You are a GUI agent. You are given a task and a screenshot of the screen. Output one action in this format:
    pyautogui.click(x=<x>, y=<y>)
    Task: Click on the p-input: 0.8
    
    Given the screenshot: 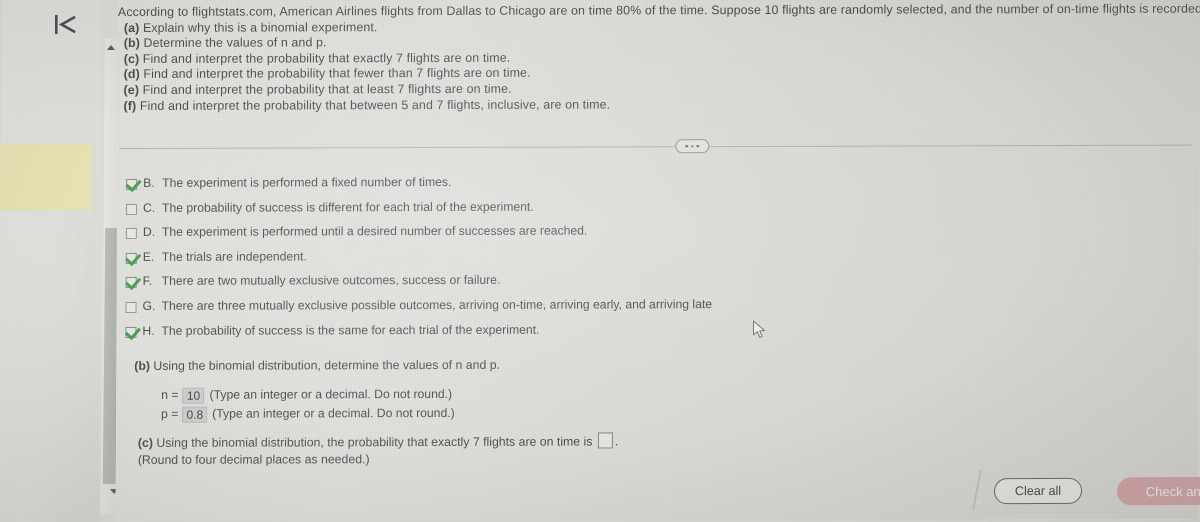 What is the action you would take?
    pyautogui.click(x=195, y=414)
    